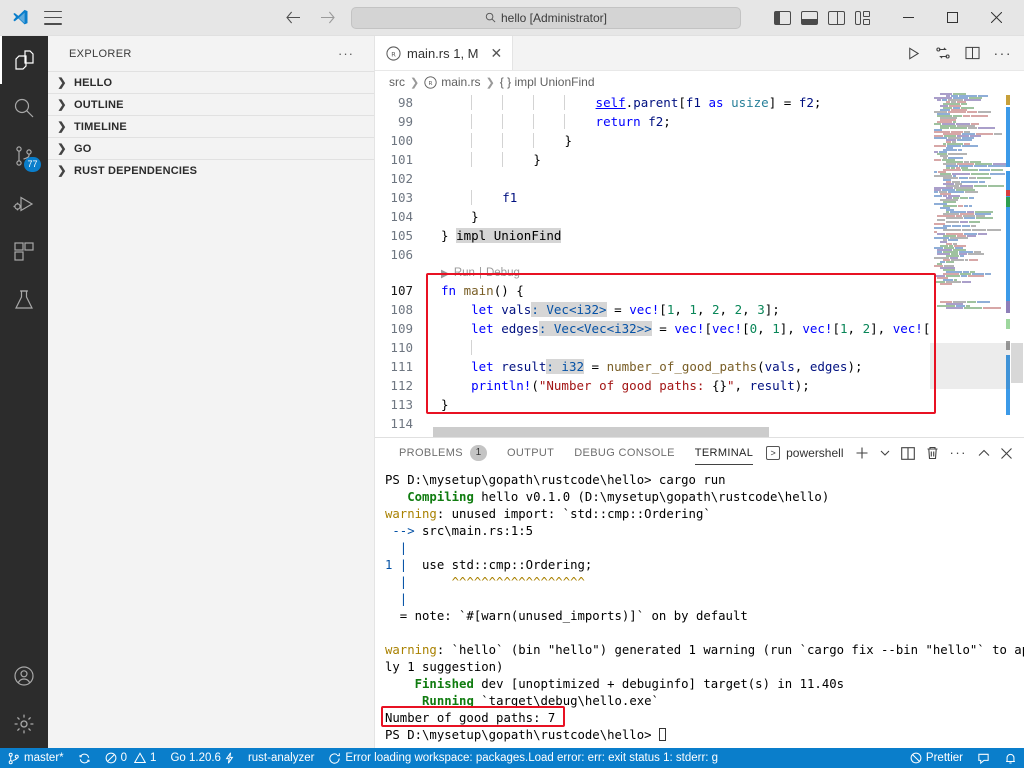 The width and height of the screenshot is (1024, 768). I want to click on split-editor-icon, so click(972, 53).